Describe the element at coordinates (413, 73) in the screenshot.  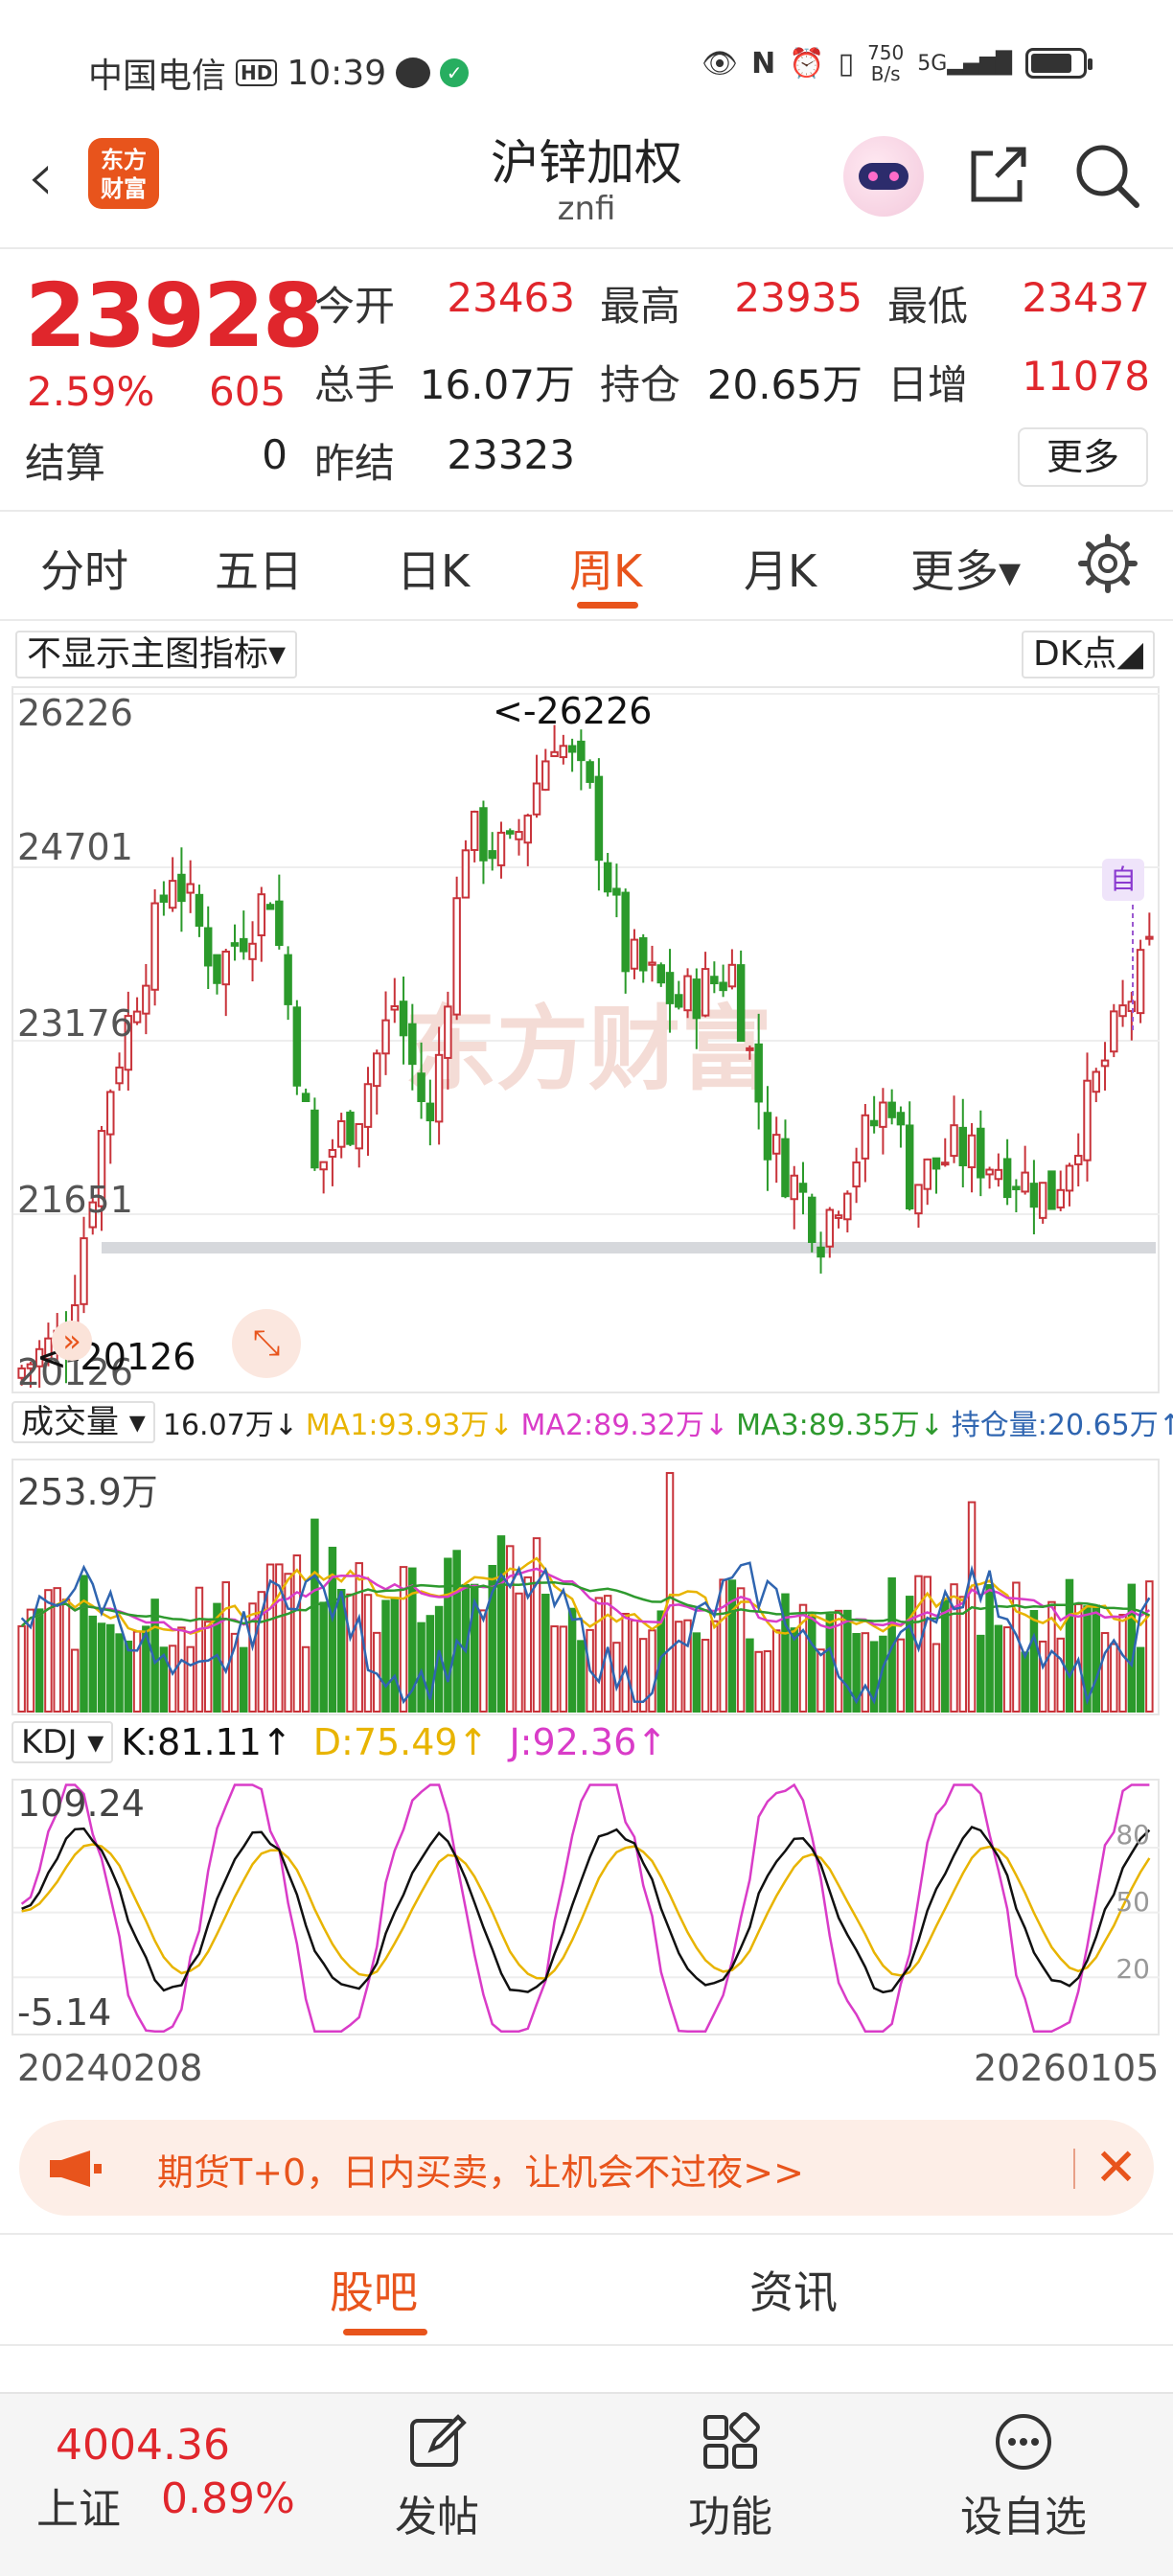
I see `message-bubble-icon` at that location.